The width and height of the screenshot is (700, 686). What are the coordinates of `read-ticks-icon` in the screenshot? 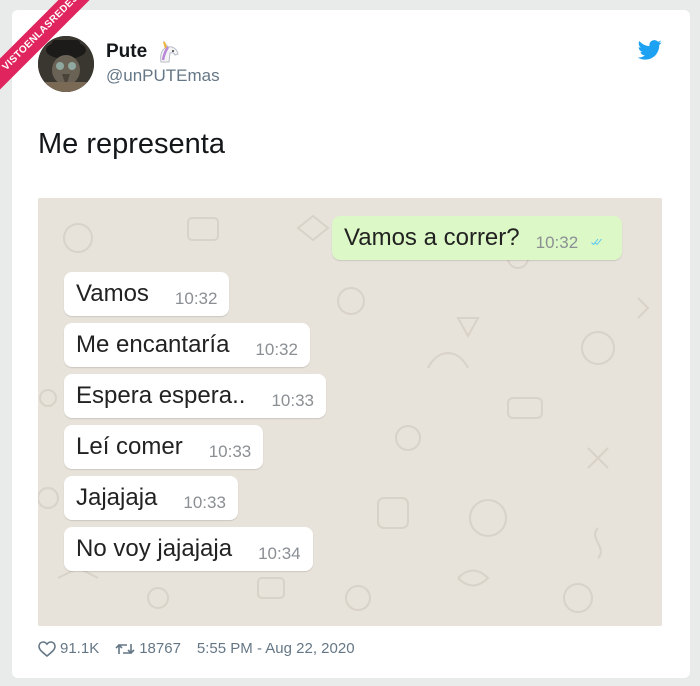 It's located at (597, 242).